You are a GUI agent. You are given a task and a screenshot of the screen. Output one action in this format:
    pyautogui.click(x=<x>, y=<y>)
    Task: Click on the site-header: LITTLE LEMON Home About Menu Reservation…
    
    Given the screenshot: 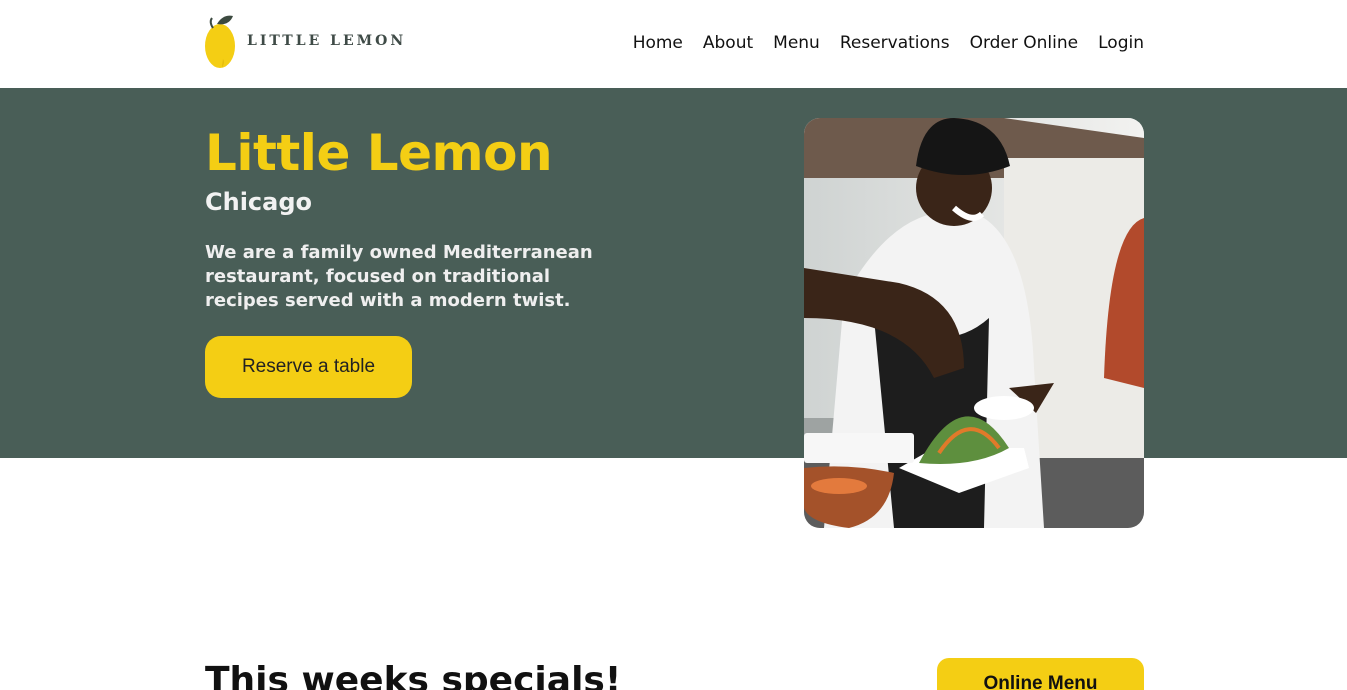 What is the action you would take?
    pyautogui.click(x=673, y=44)
    